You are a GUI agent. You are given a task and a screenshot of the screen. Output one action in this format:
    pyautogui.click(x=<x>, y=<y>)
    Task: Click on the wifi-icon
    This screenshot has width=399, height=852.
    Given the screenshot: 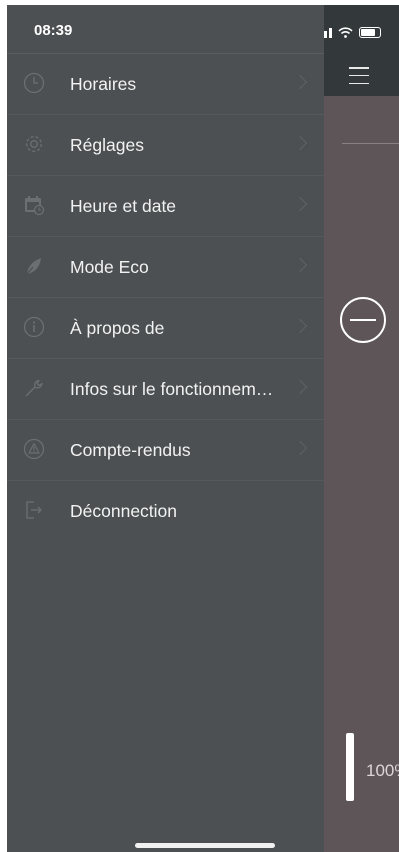 What is the action you would take?
    pyautogui.click(x=345, y=32)
    